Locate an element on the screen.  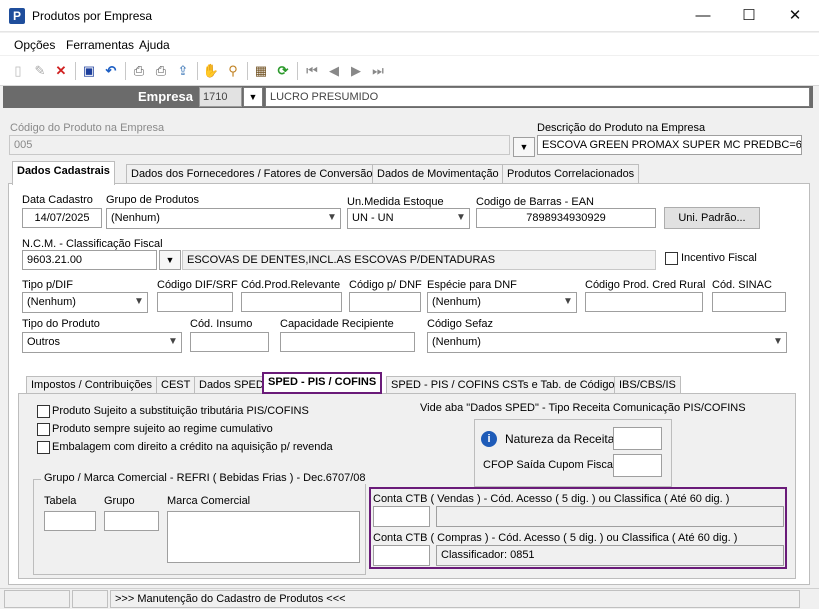
ean-label: Codigo de Barras - EAN is located at coordinates (535, 202).